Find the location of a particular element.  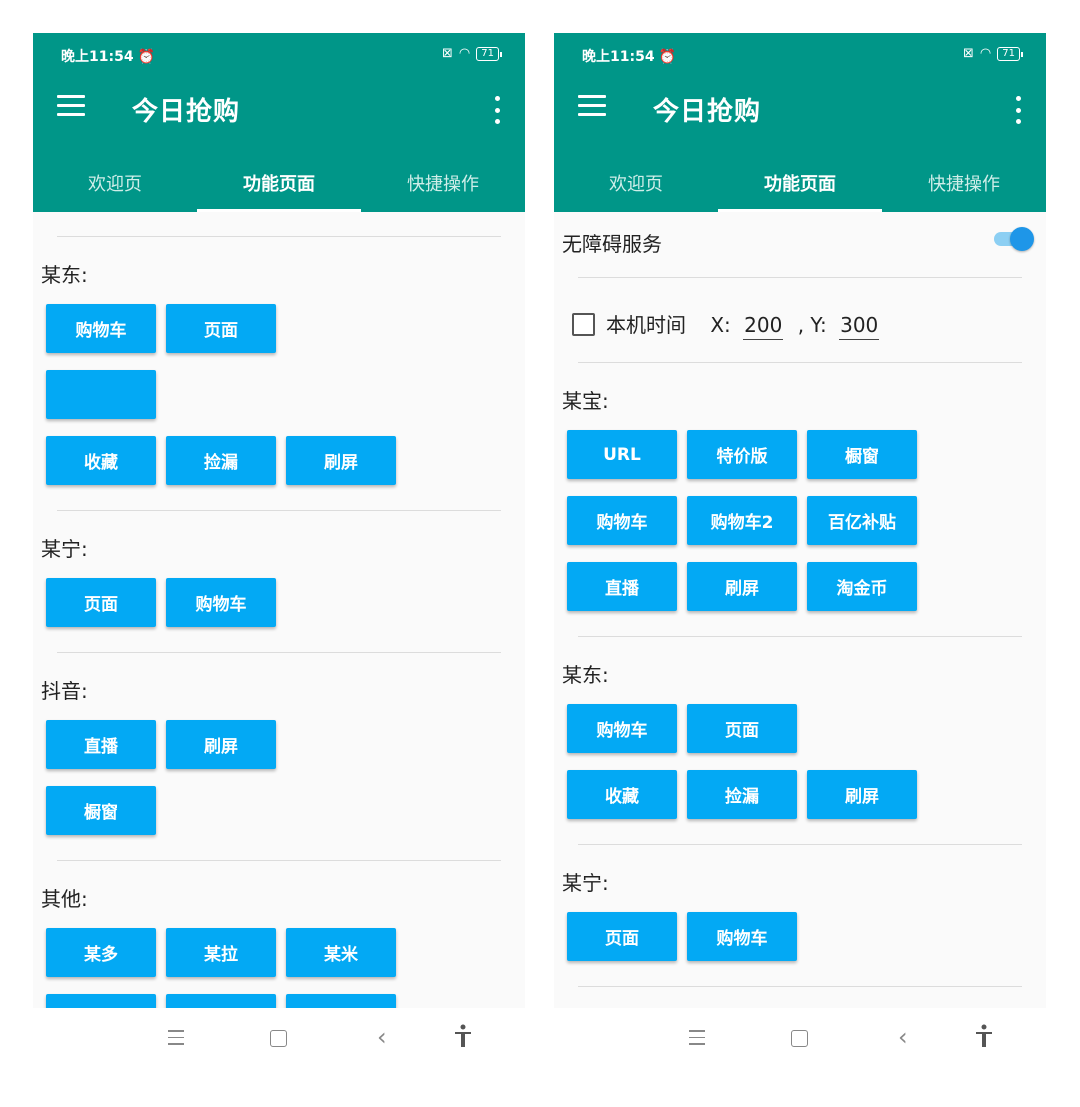

taobao-live-button: 直播 is located at coordinates (622, 586).